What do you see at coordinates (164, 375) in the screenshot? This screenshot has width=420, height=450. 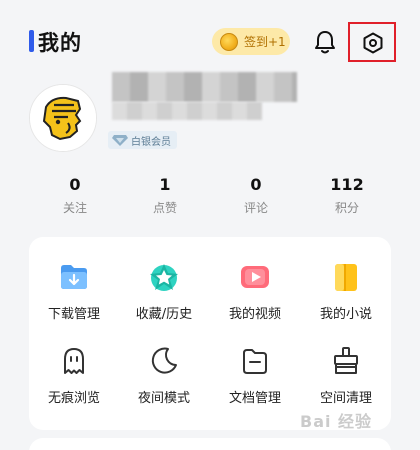 I see `tool-night-mode: 夜间模式` at bounding box center [164, 375].